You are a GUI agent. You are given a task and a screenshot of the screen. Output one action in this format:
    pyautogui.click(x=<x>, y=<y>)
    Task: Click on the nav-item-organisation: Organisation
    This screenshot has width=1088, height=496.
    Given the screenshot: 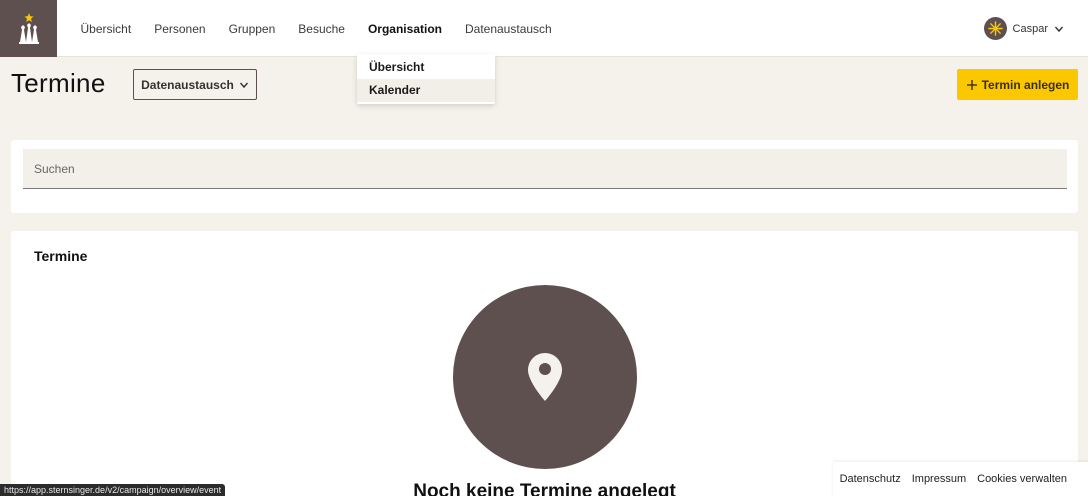 What is the action you would take?
    pyautogui.click(x=404, y=29)
    